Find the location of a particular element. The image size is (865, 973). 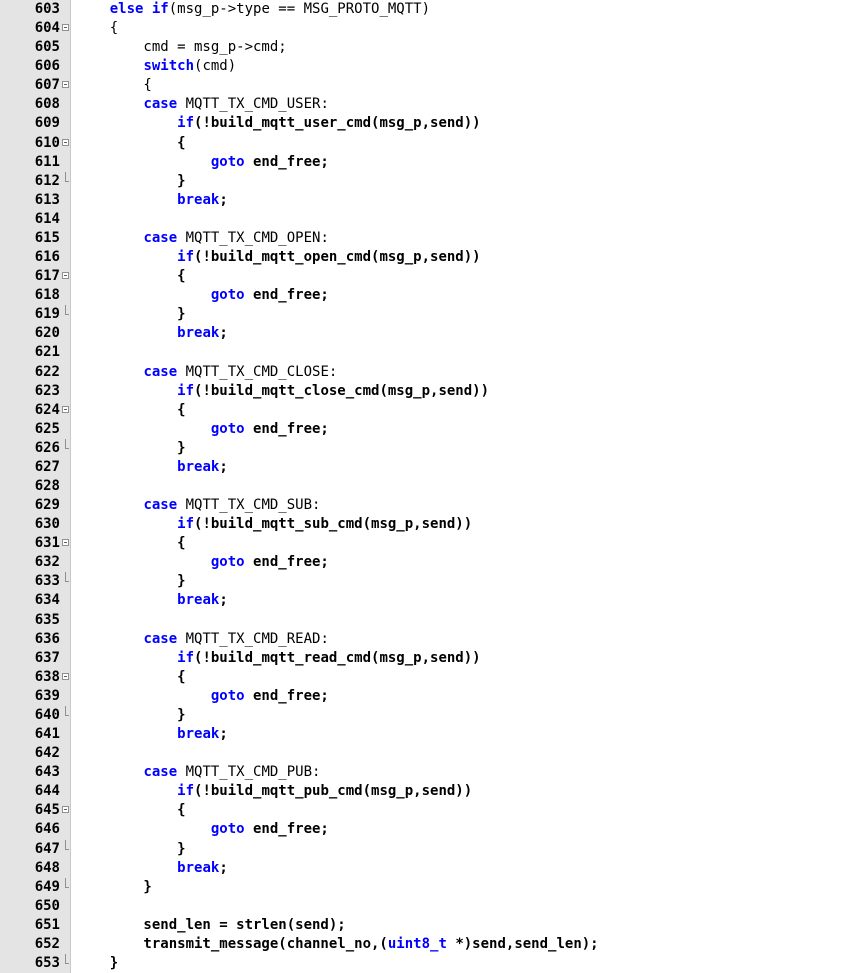

code-line: 622 case MQTT_TX_CMD_CLOSE: is located at coordinates (432, 372).